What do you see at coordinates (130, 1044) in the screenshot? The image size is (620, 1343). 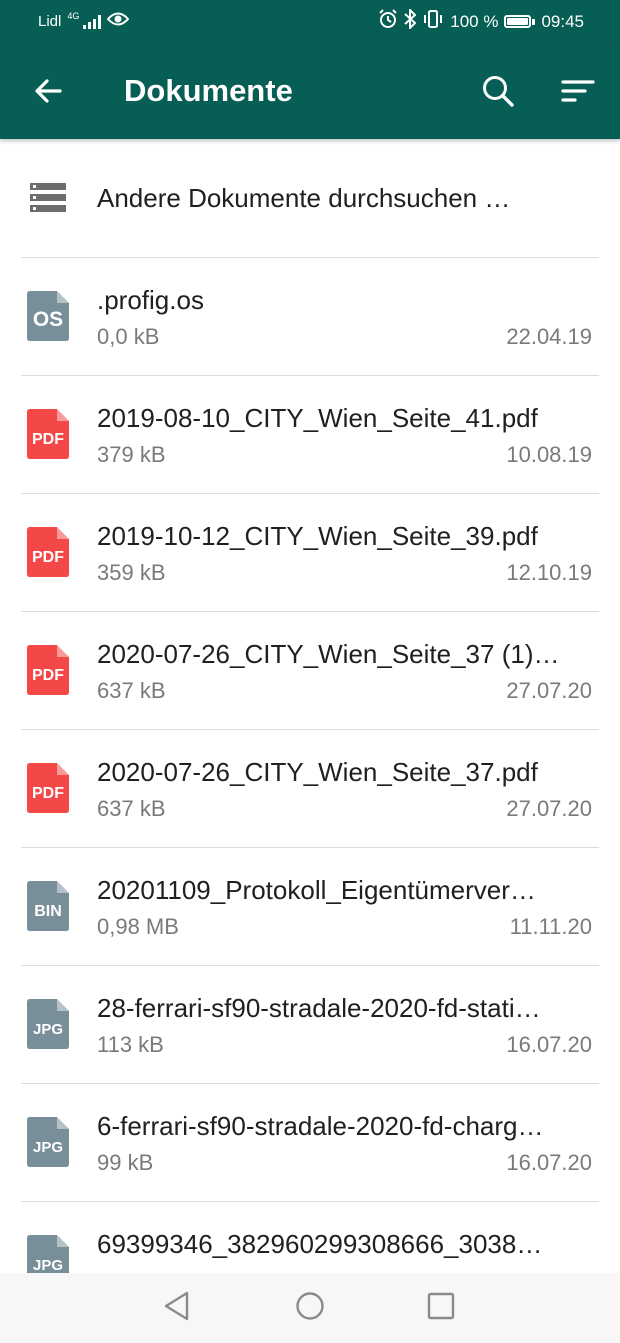 I see `file-size: 113 kB` at bounding box center [130, 1044].